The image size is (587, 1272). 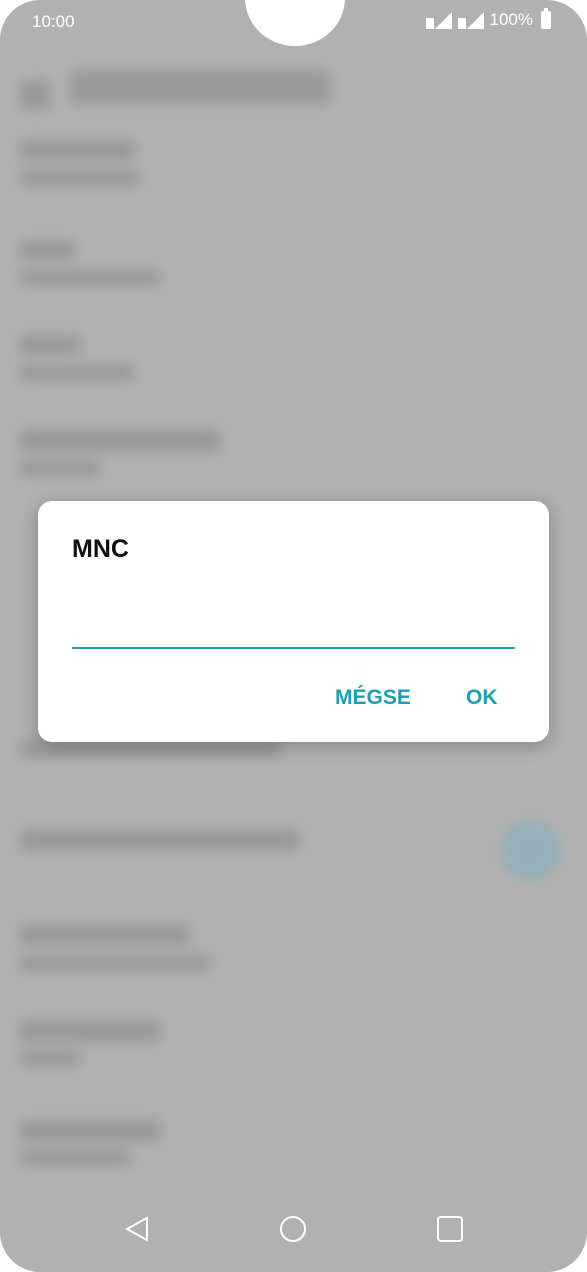 What do you see at coordinates (546, 18) in the screenshot?
I see `battery-icon` at bounding box center [546, 18].